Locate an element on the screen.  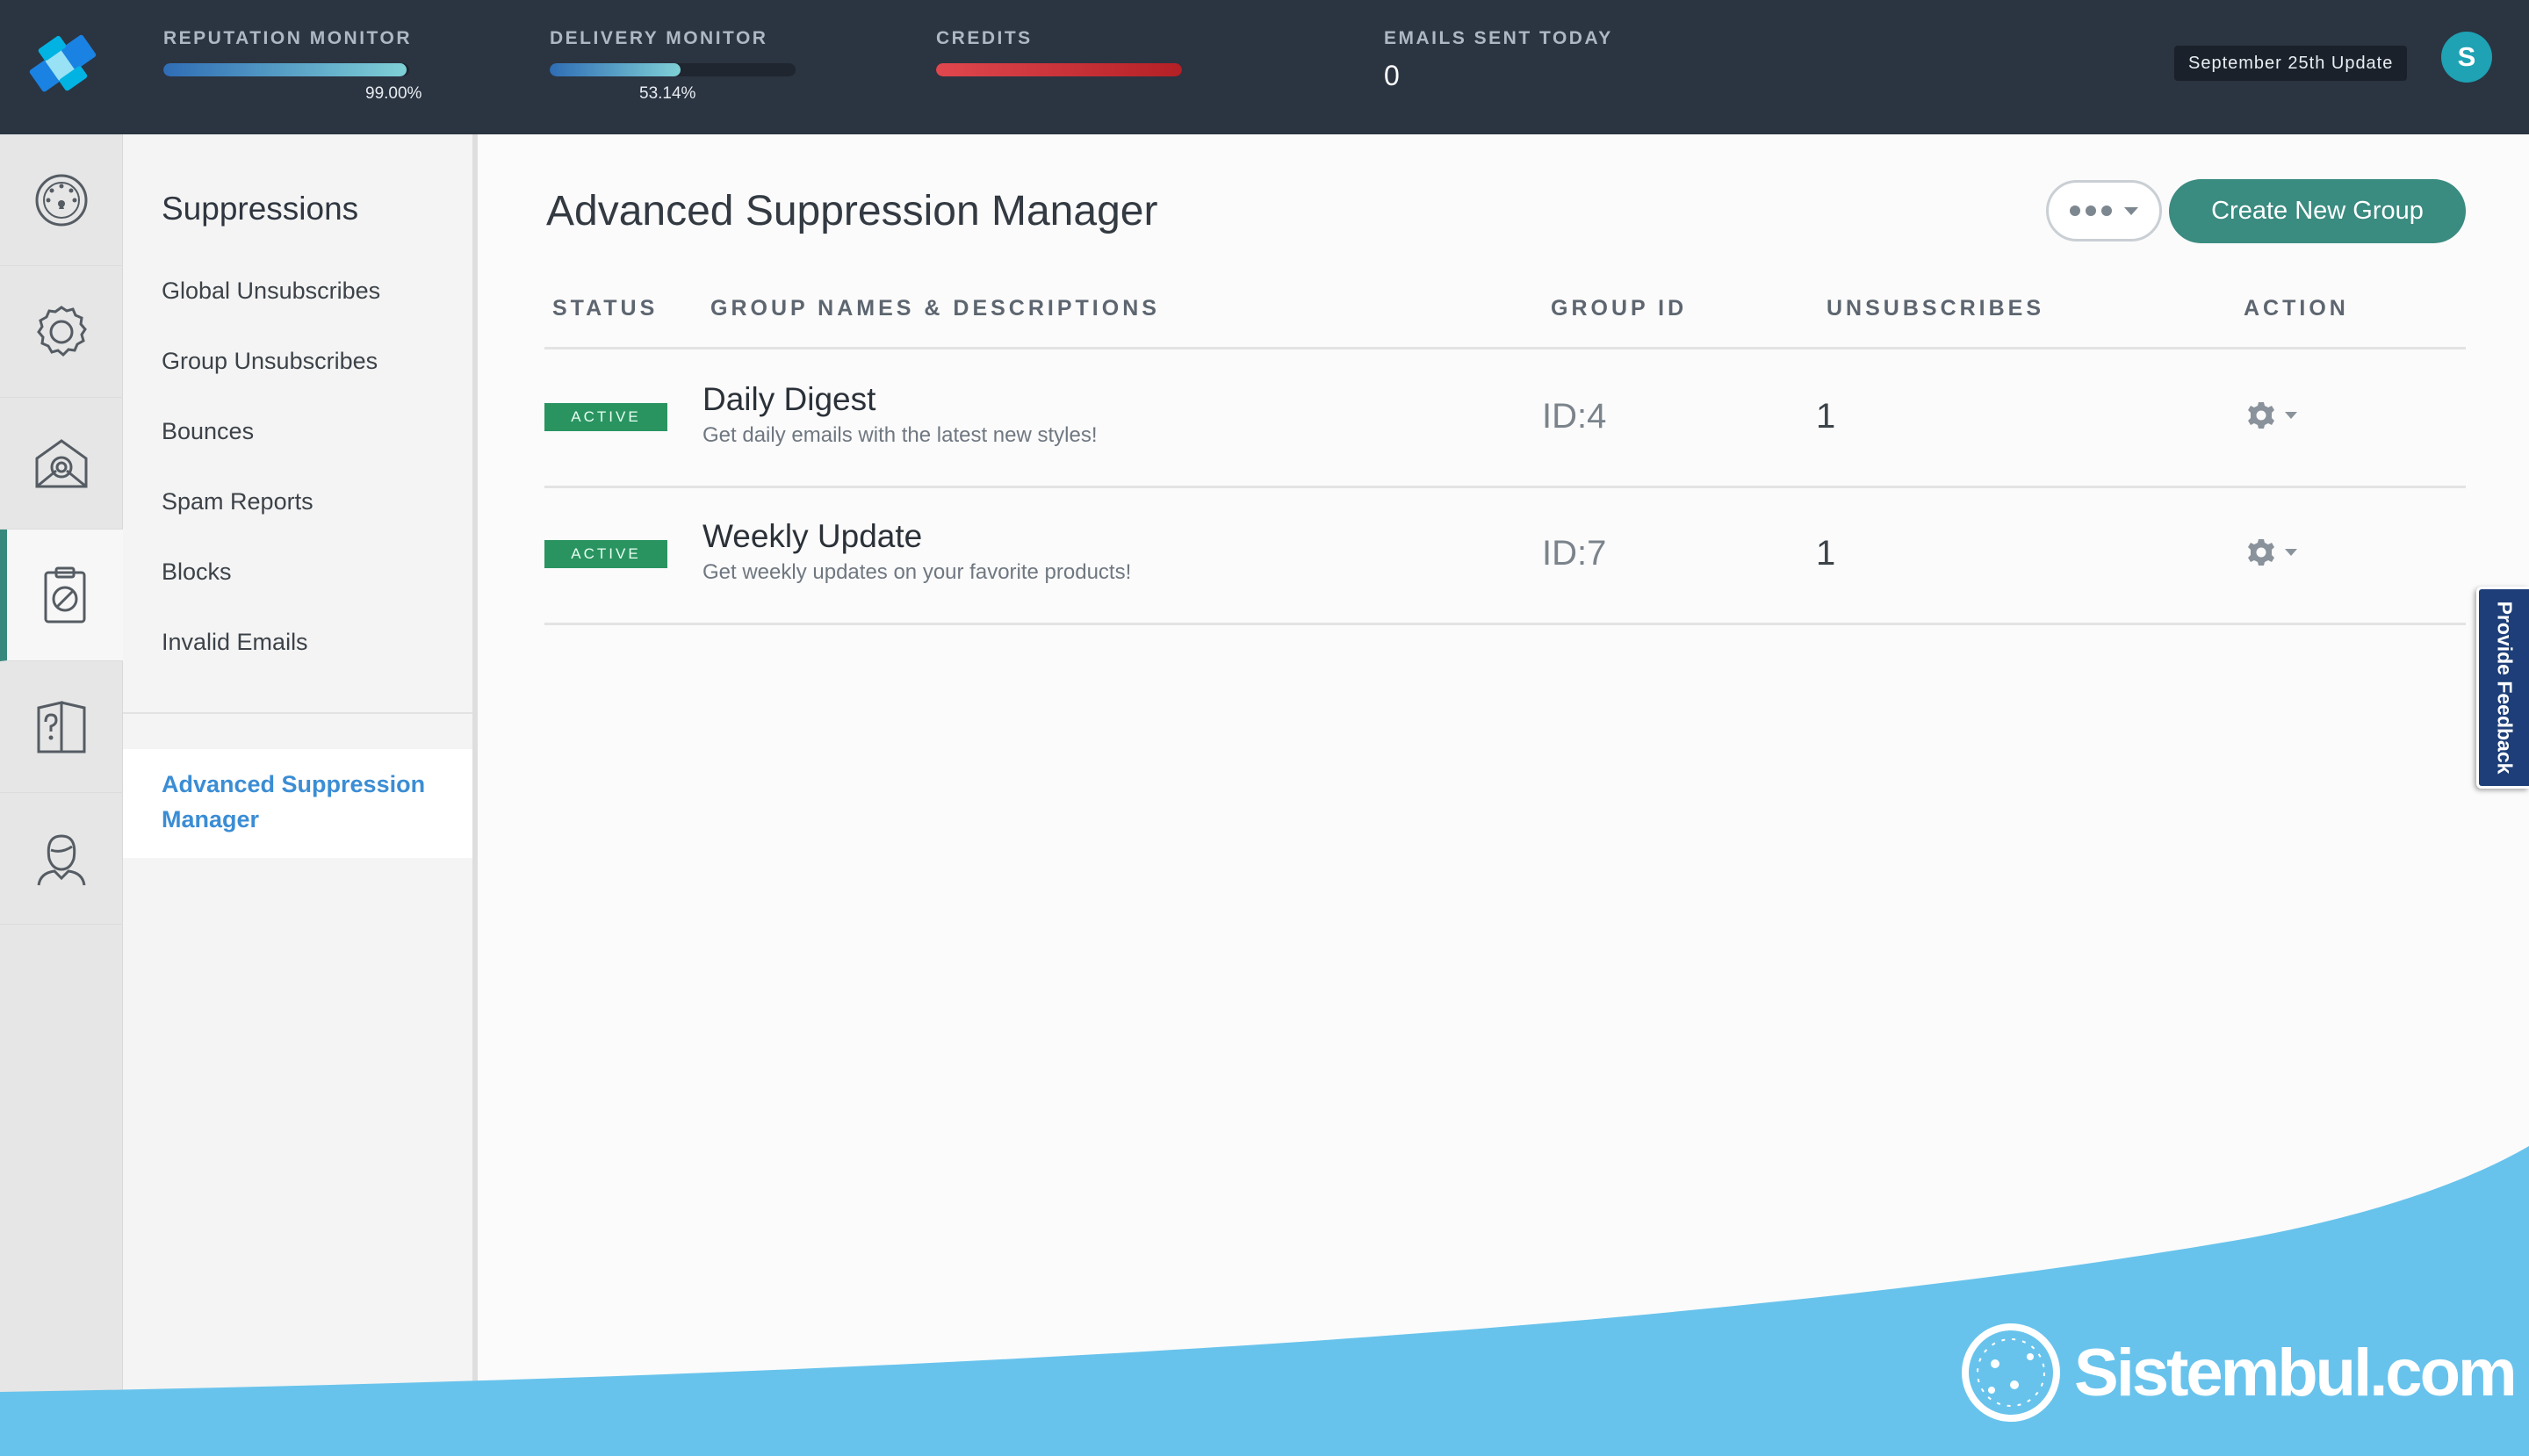
sendgrid-logo-icon is located at coordinates (65, 65).